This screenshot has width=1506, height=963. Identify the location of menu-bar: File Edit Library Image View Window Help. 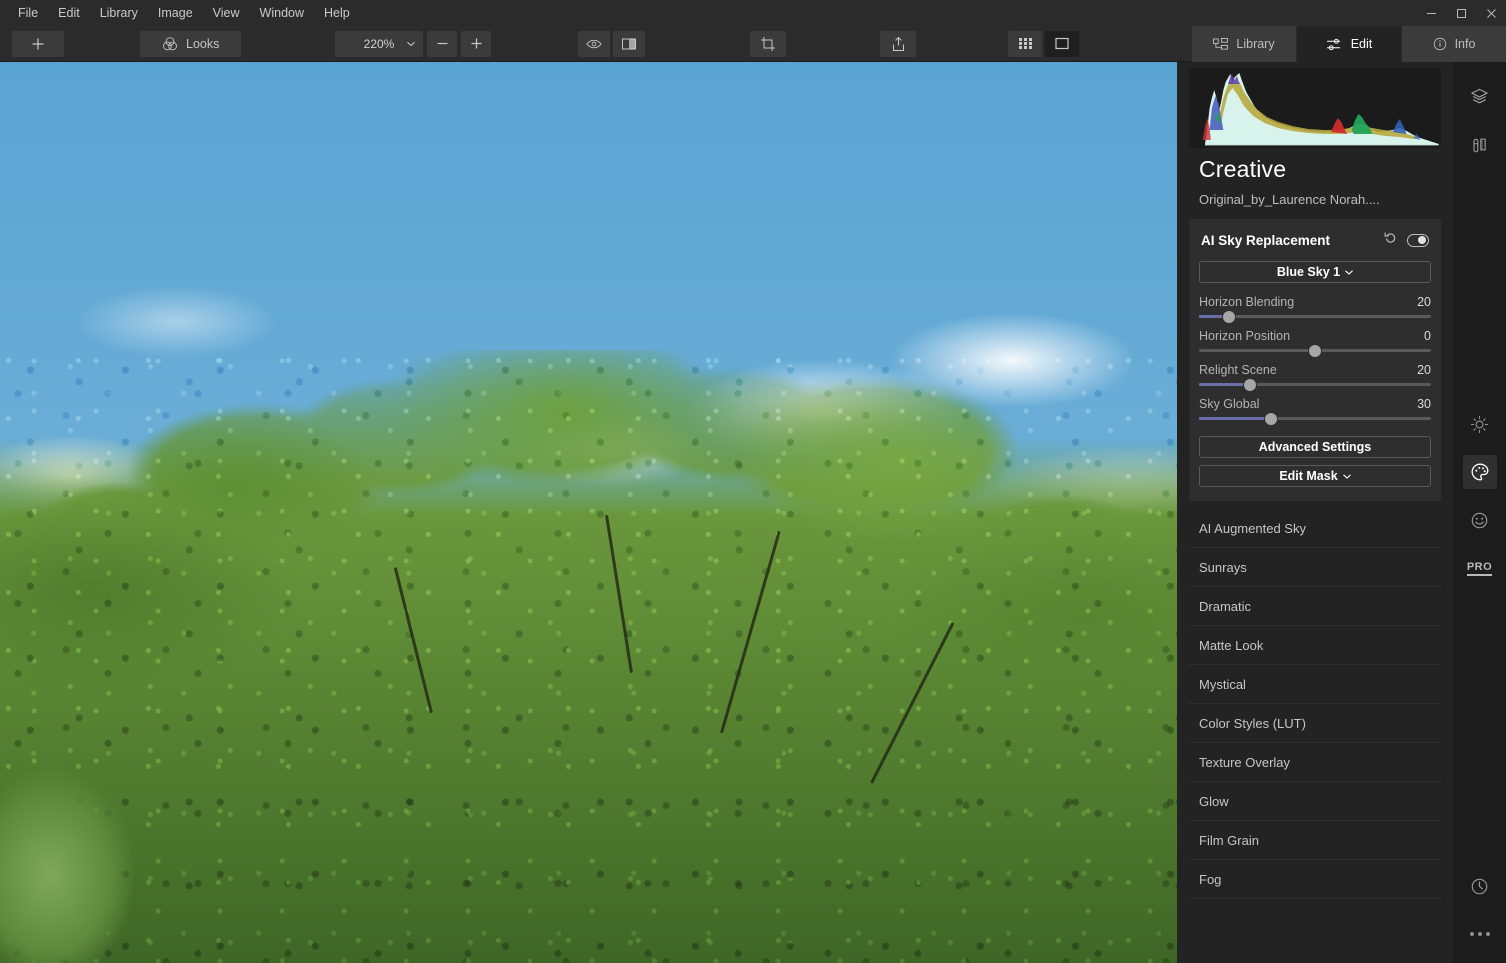
(753, 13).